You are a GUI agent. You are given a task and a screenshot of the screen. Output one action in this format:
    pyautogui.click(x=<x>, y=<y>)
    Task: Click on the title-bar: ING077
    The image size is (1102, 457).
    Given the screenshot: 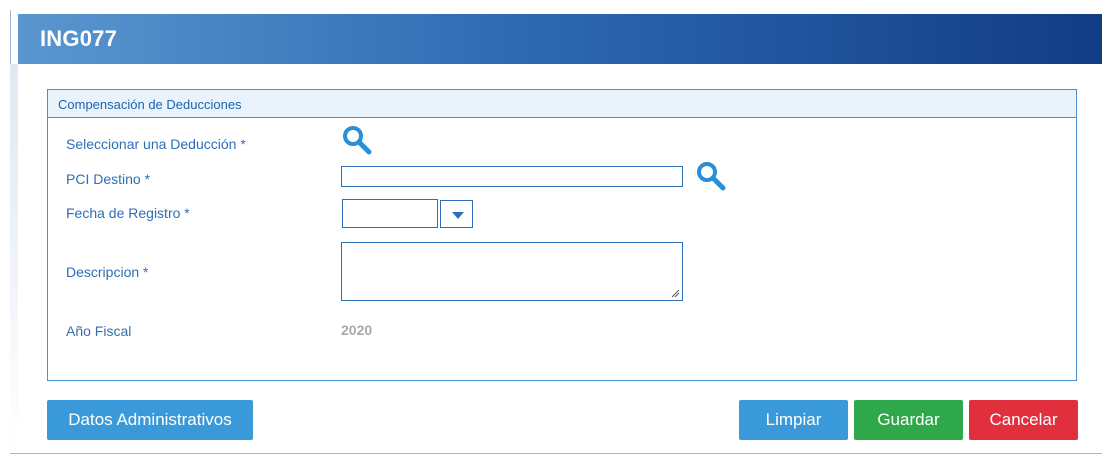 What is the action you would take?
    pyautogui.click(x=560, y=39)
    